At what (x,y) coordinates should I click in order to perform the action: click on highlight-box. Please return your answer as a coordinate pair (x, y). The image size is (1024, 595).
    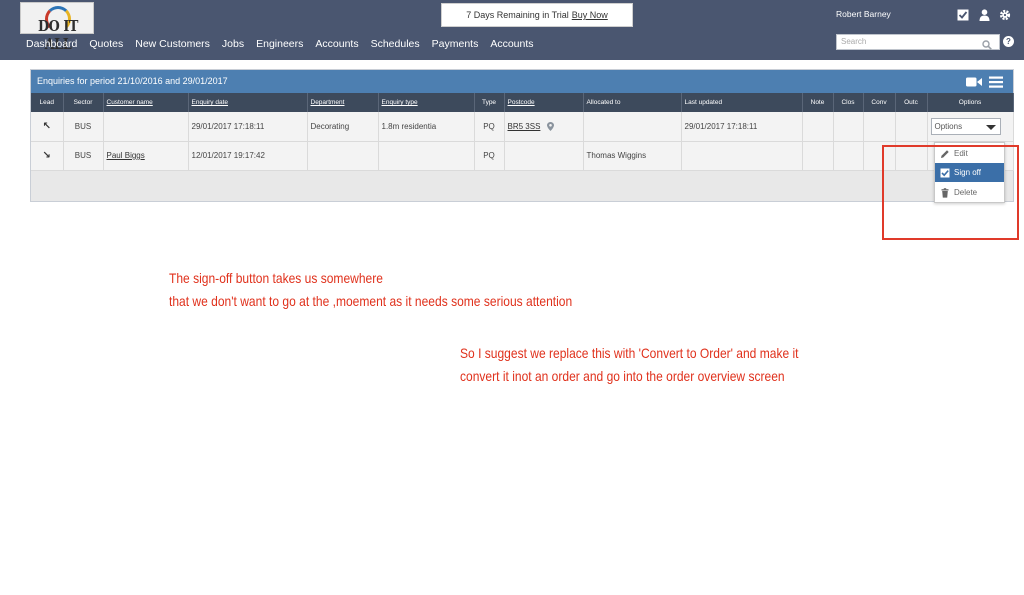
    Looking at the image, I should click on (950, 192).